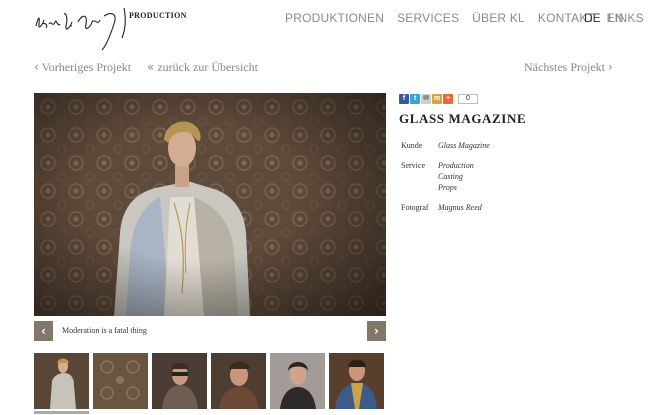 The image size is (658, 415). I want to click on logo: PRODUCTION, so click(110, 28).